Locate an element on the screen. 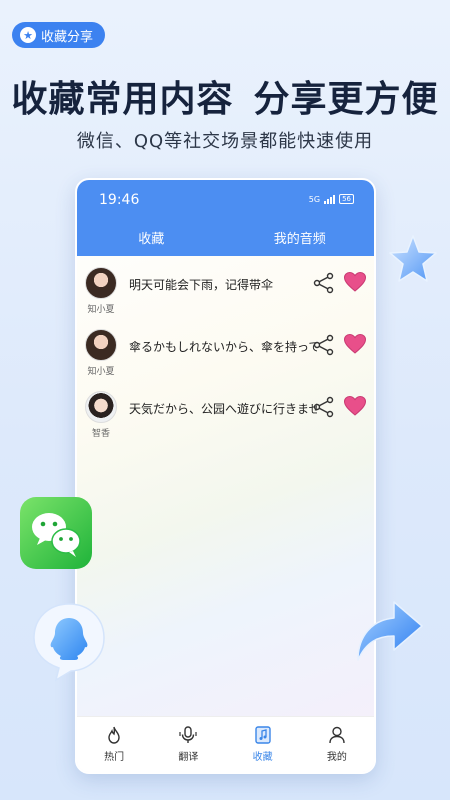  message-text: 天気だから、公园へ遊びに行きませんか is located at coordinates (223, 409).